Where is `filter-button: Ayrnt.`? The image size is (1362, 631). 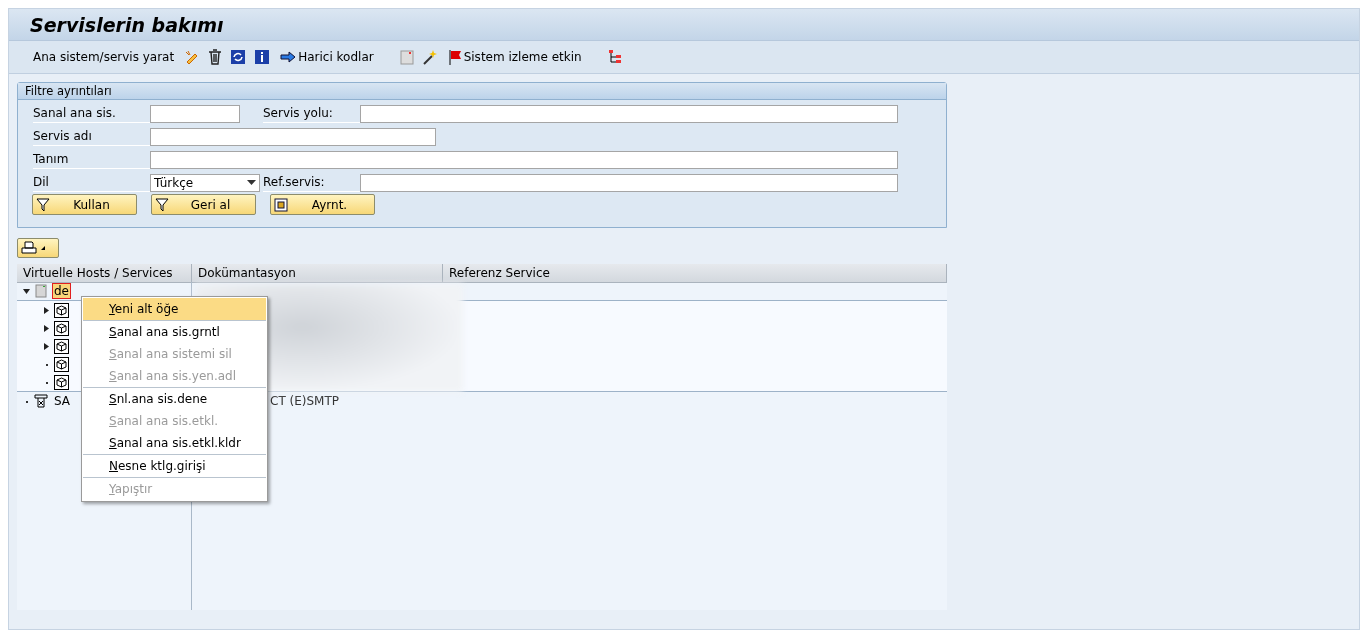
filter-button: Ayrnt. is located at coordinates (322, 204).